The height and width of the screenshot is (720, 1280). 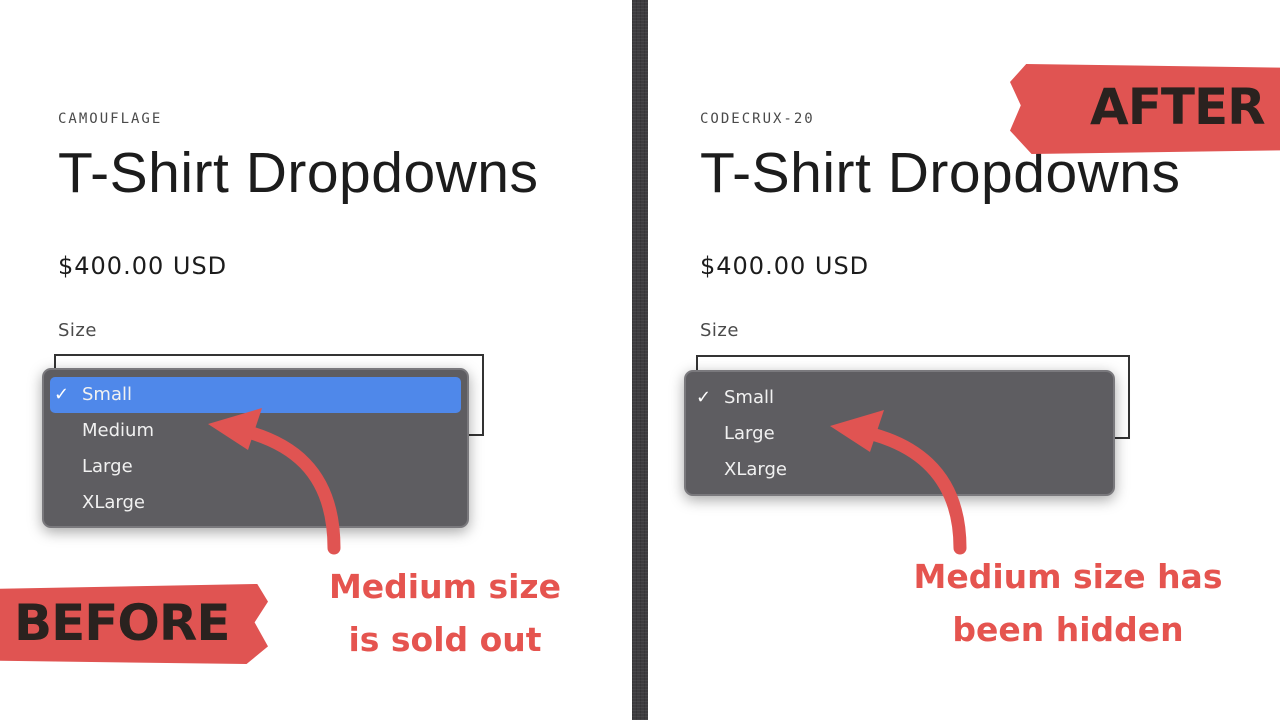 I want to click on annotation-line: been hidden, so click(x=1068, y=629).